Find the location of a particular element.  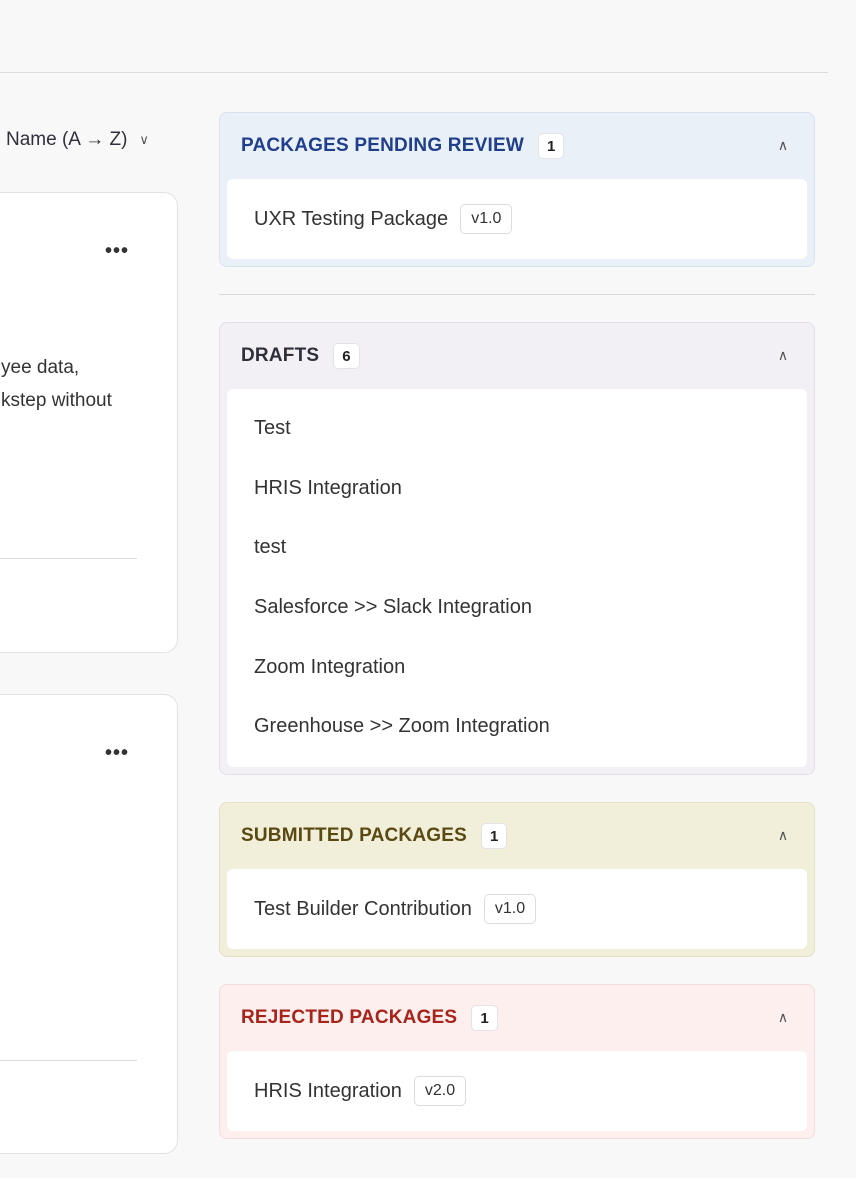

draft-name: test is located at coordinates (270, 547).